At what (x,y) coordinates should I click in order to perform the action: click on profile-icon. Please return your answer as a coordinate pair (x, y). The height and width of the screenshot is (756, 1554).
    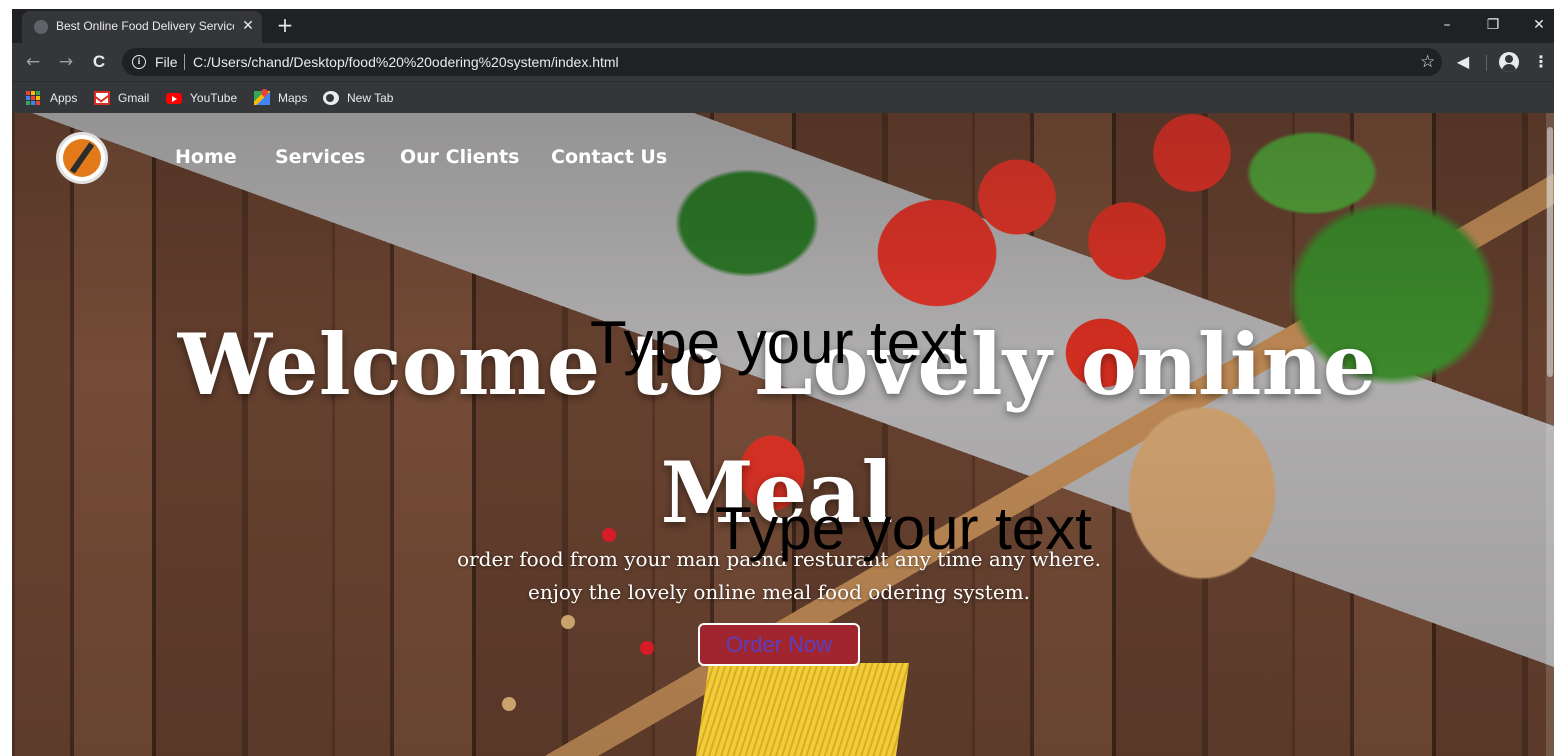
    Looking at the image, I should click on (1509, 62).